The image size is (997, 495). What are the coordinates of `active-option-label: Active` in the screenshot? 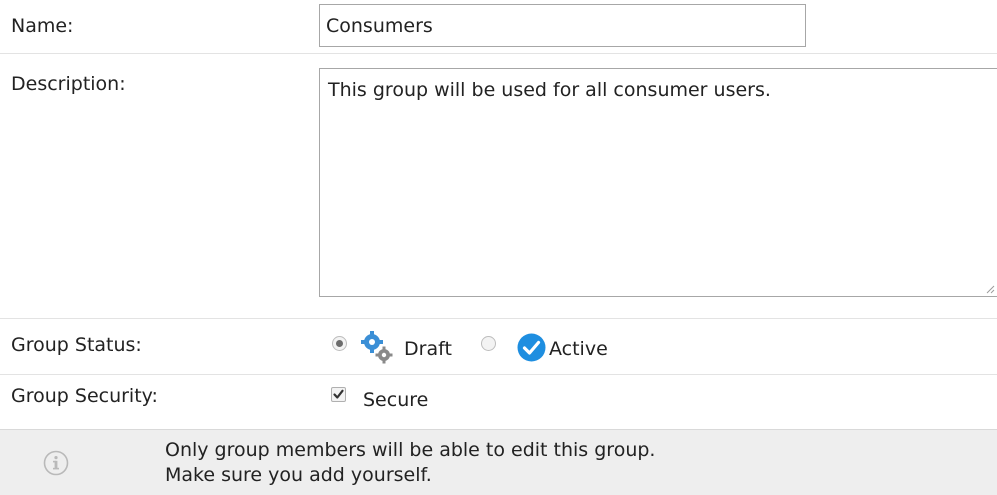 It's located at (578, 349).